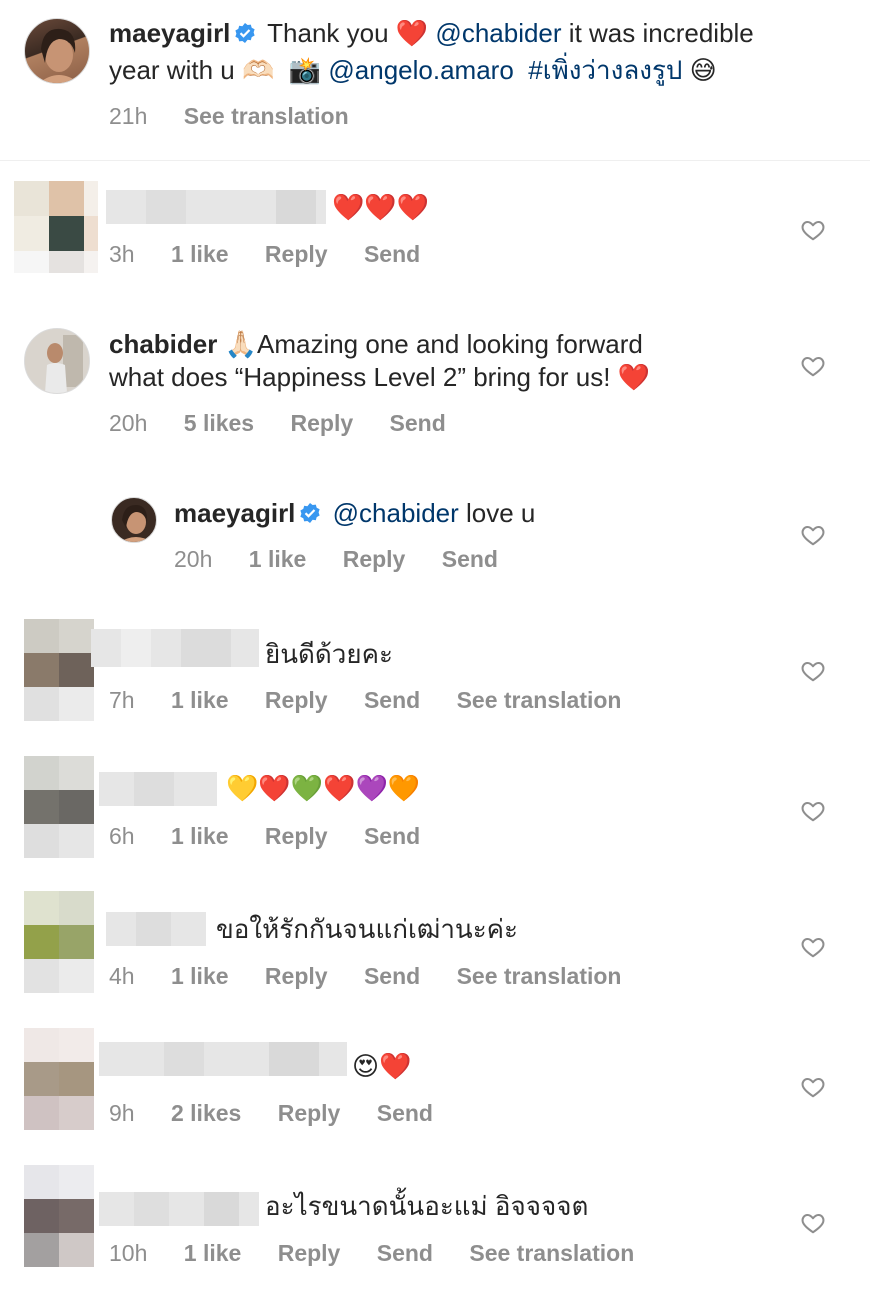 Image resolution: width=870 pixels, height=1292 pixels. Describe the element at coordinates (381, 1066) in the screenshot. I see `comment-7-text: 😍❤️` at that location.